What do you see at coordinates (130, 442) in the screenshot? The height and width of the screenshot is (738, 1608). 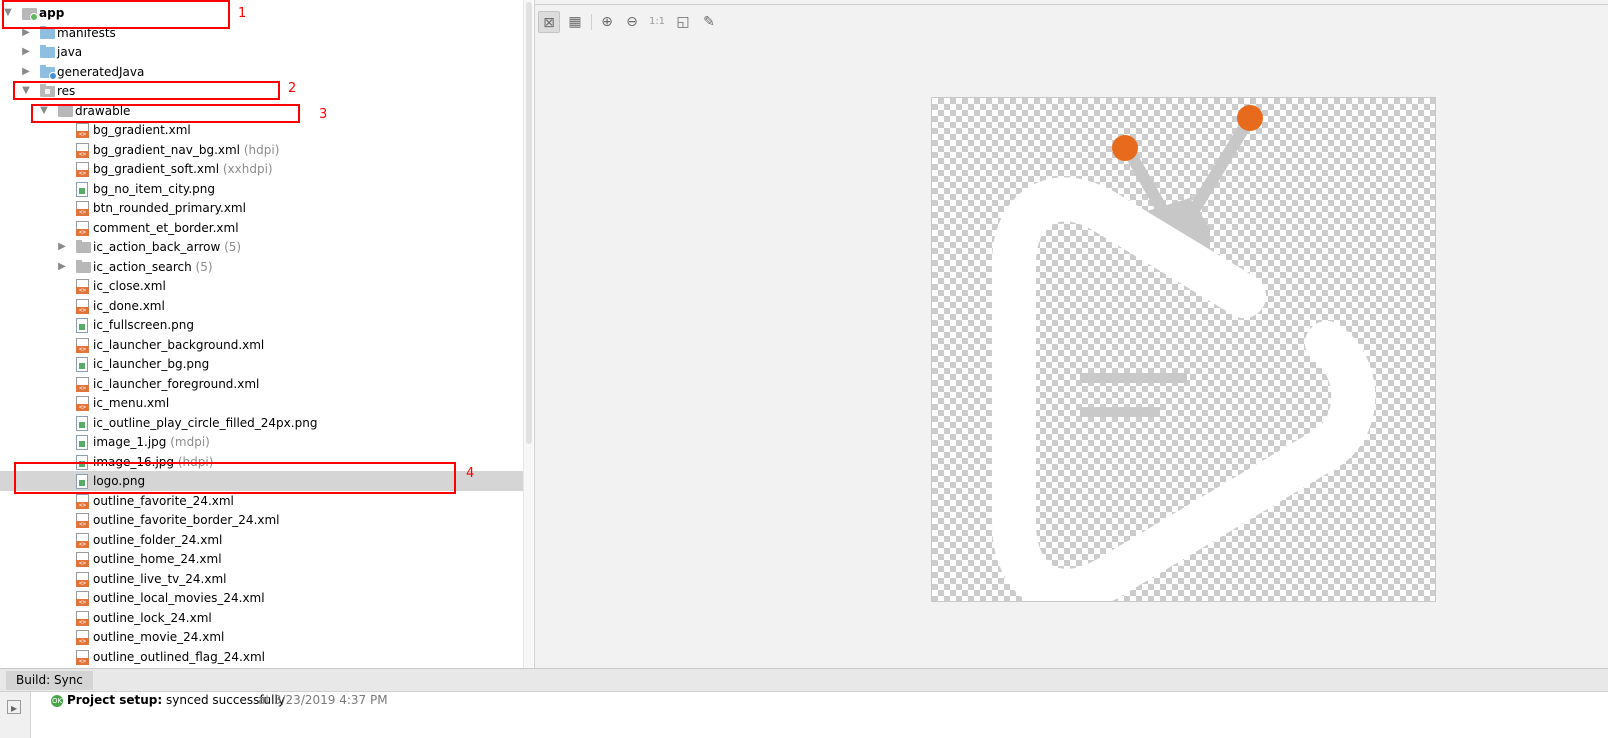 I see `tree-item-name: image_1.jpg` at bounding box center [130, 442].